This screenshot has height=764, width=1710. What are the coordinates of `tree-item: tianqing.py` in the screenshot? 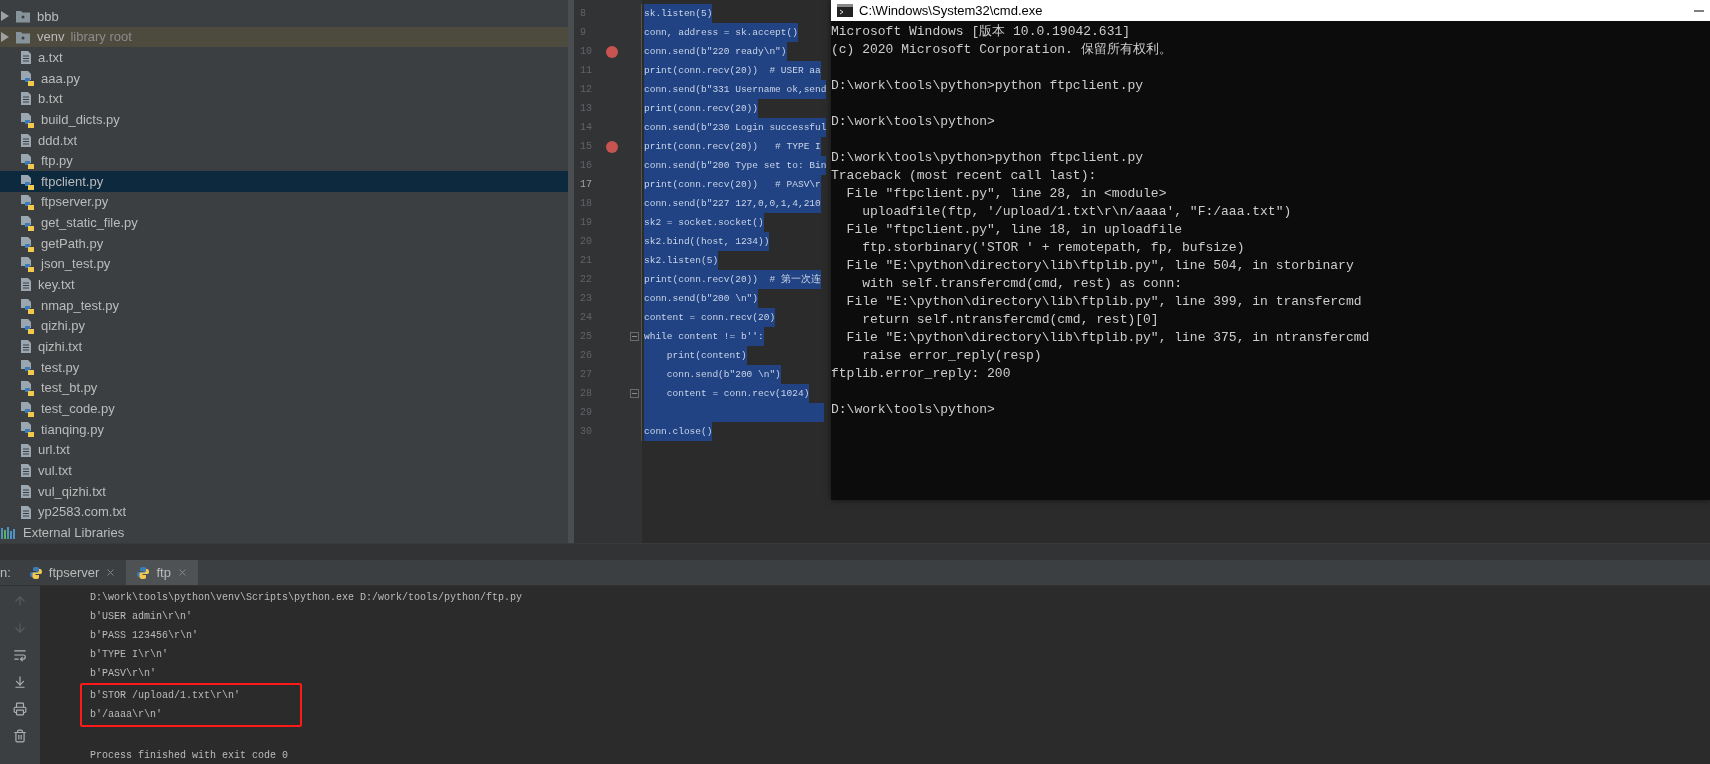 It's located at (284, 429).